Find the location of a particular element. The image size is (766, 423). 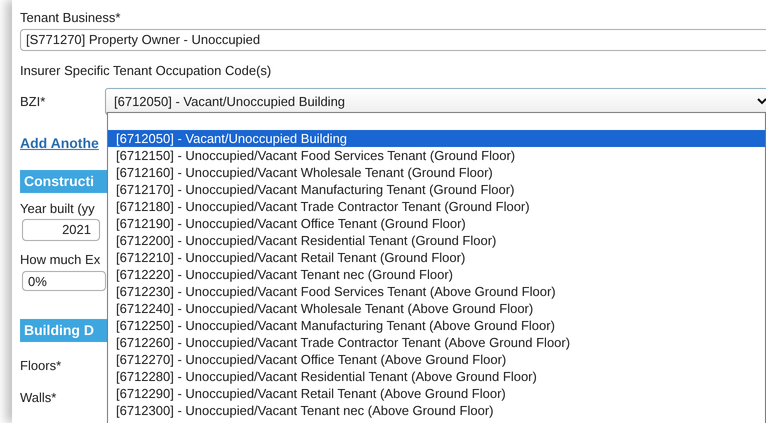

dropdown-option: [6712190] - Unoccupied/Vacant Office Tenant (Ground Floor) is located at coordinates (436, 223).